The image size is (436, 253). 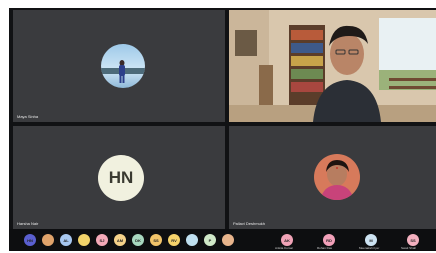 I want to click on participant-chip-name: Ankita Kumar, so click(x=284, y=248).